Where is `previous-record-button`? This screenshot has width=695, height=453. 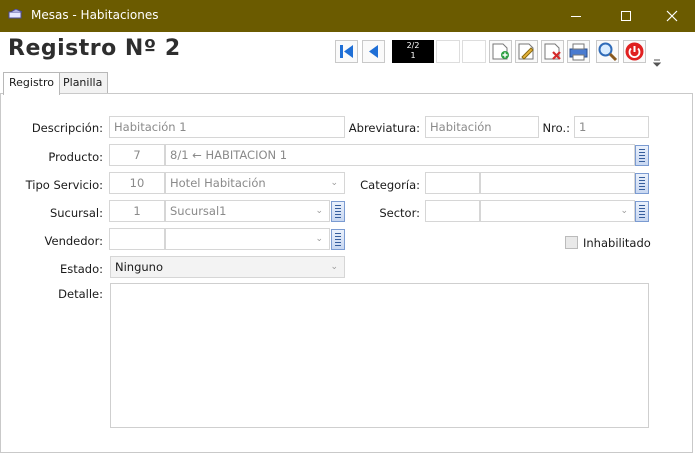
previous-record-button is located at coordinates (373, 51).